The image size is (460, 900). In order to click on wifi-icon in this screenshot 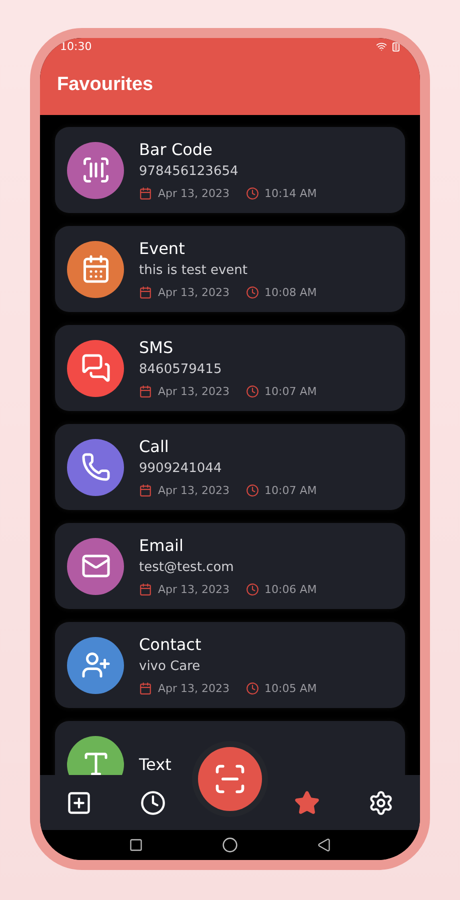, I will do `click(381, 46)`.